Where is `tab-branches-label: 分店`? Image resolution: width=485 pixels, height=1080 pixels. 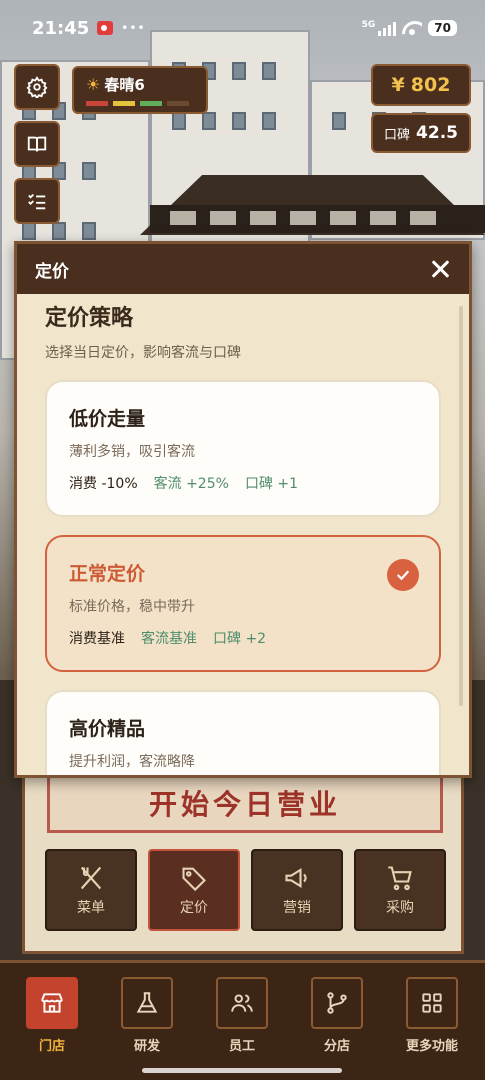
tab-branches-label: 分店 is located at coordinates (336, 1046).